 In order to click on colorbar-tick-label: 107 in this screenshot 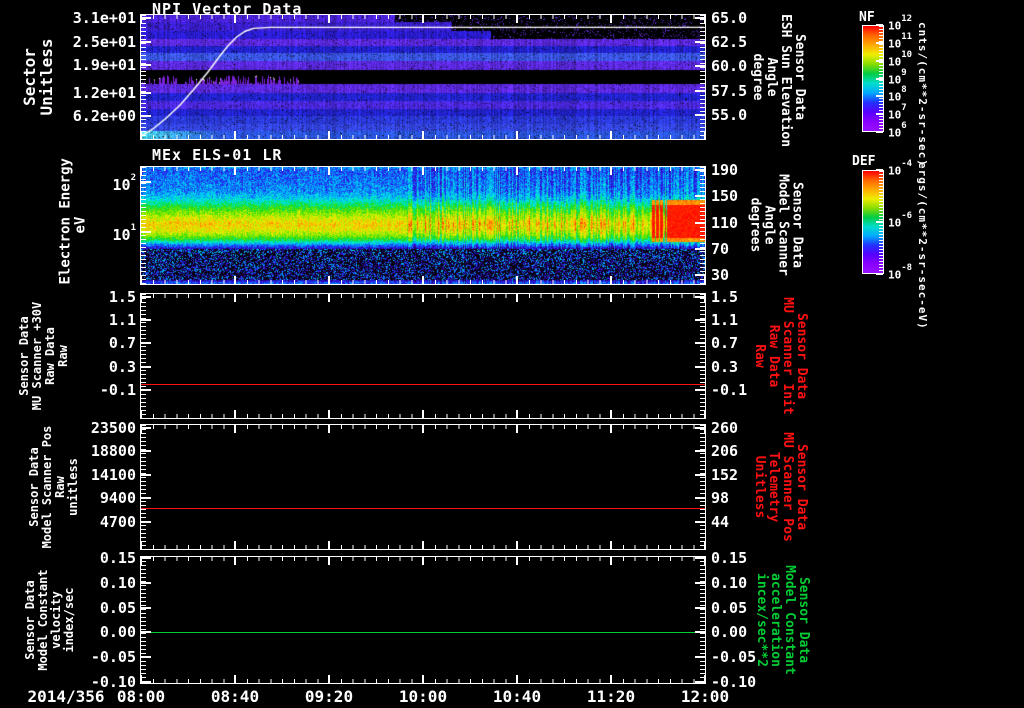, I will do `click(897, 112)`.